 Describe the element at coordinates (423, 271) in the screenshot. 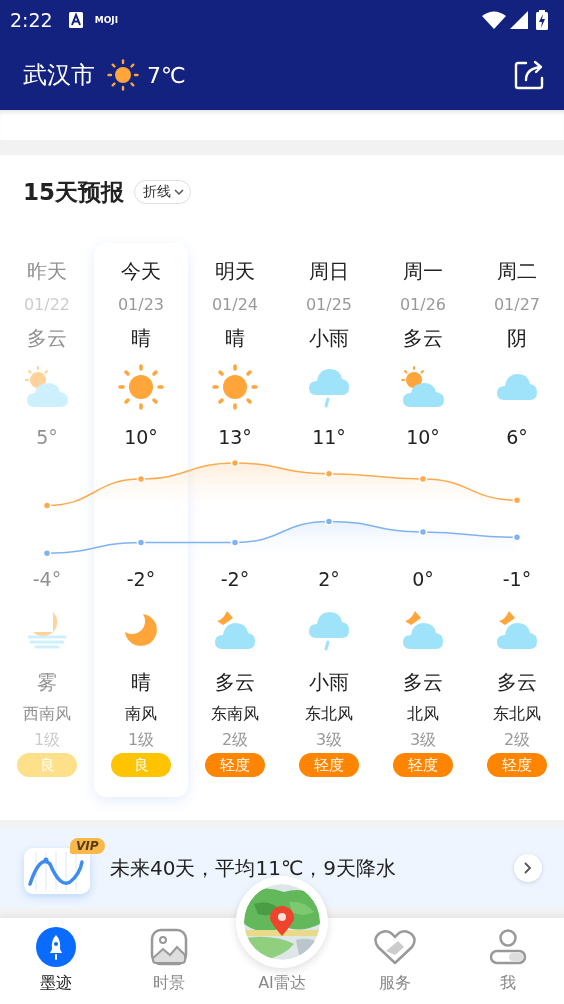

I see `day-name: 周一` at that location.